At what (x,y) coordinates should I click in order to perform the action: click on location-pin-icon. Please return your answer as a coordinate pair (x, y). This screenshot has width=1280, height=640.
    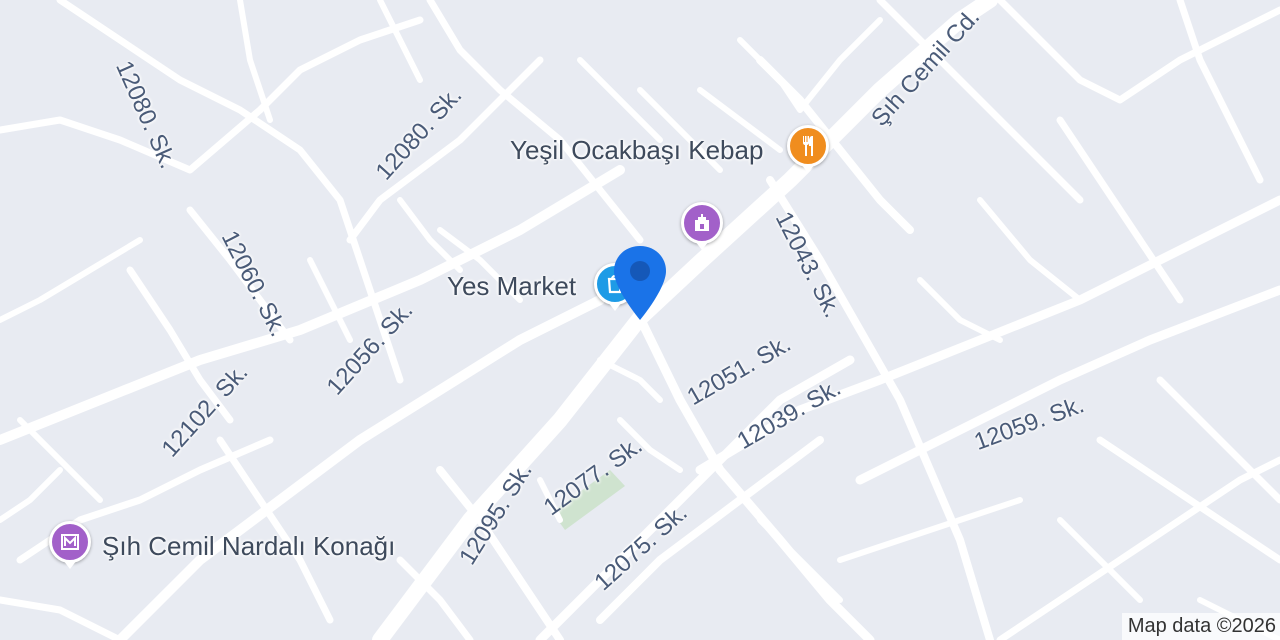
    Looking at the image, I should click on (640, 284).